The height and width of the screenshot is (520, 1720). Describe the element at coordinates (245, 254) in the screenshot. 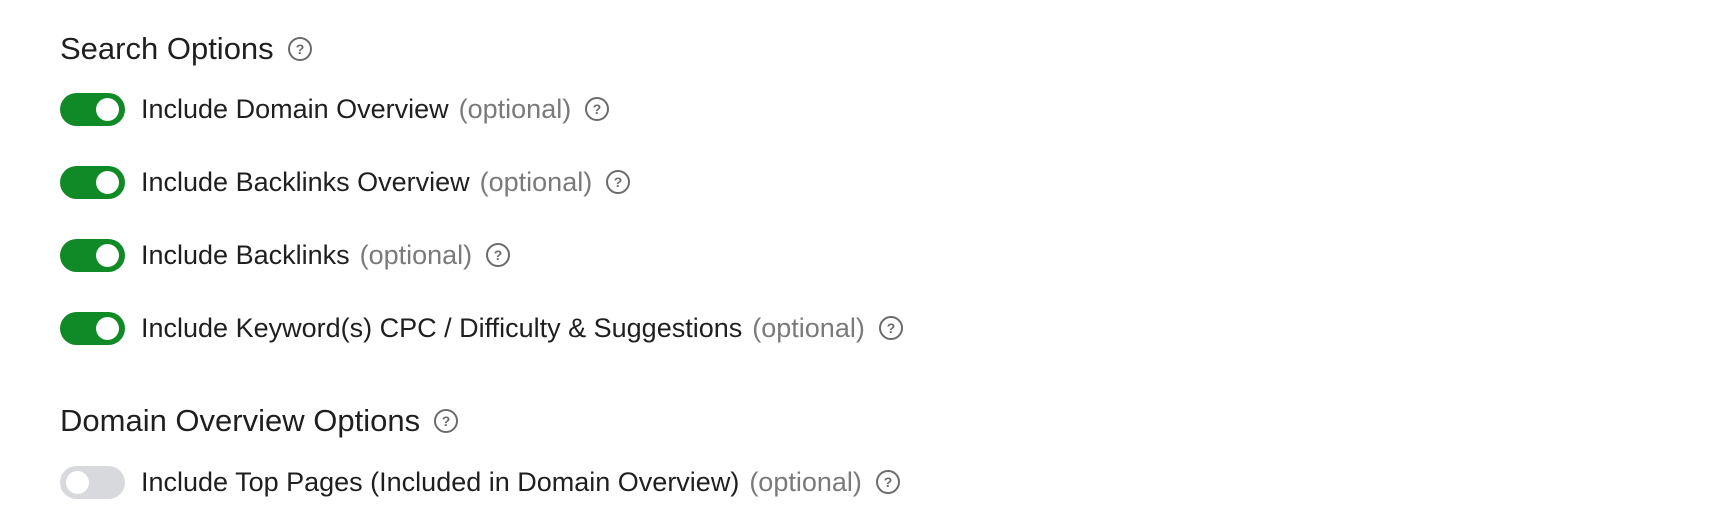

I see `option-label: Include Backlinks` at that location.